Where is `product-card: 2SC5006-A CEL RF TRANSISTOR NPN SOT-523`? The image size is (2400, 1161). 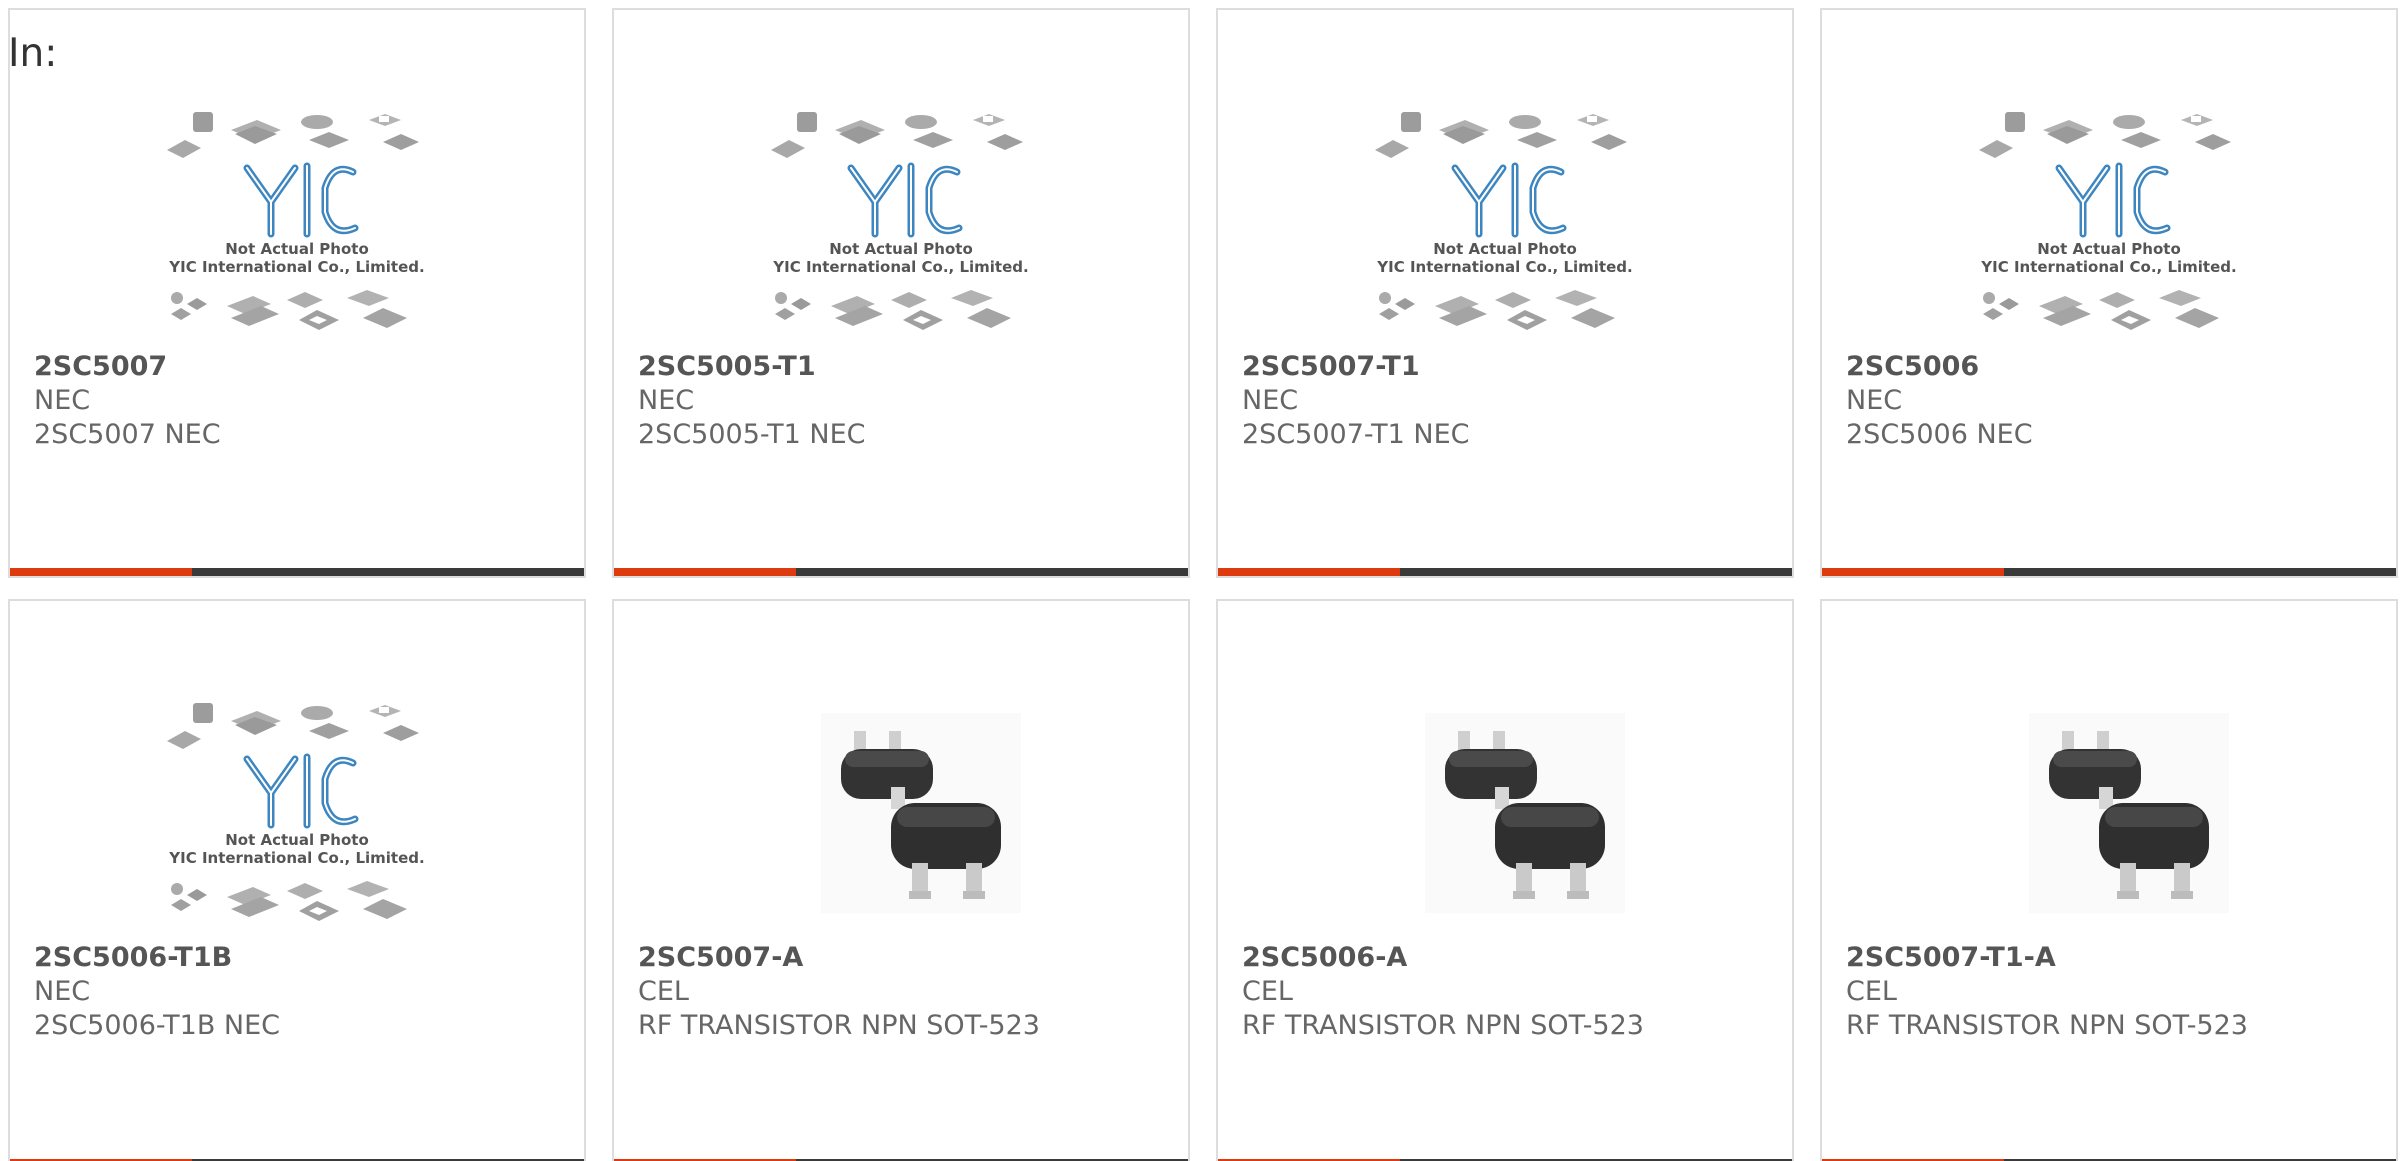 product-card: 2SC5006-A CEL RF TRANSISTOR NPN SOT-523 is located at coordinates (1505, 880).